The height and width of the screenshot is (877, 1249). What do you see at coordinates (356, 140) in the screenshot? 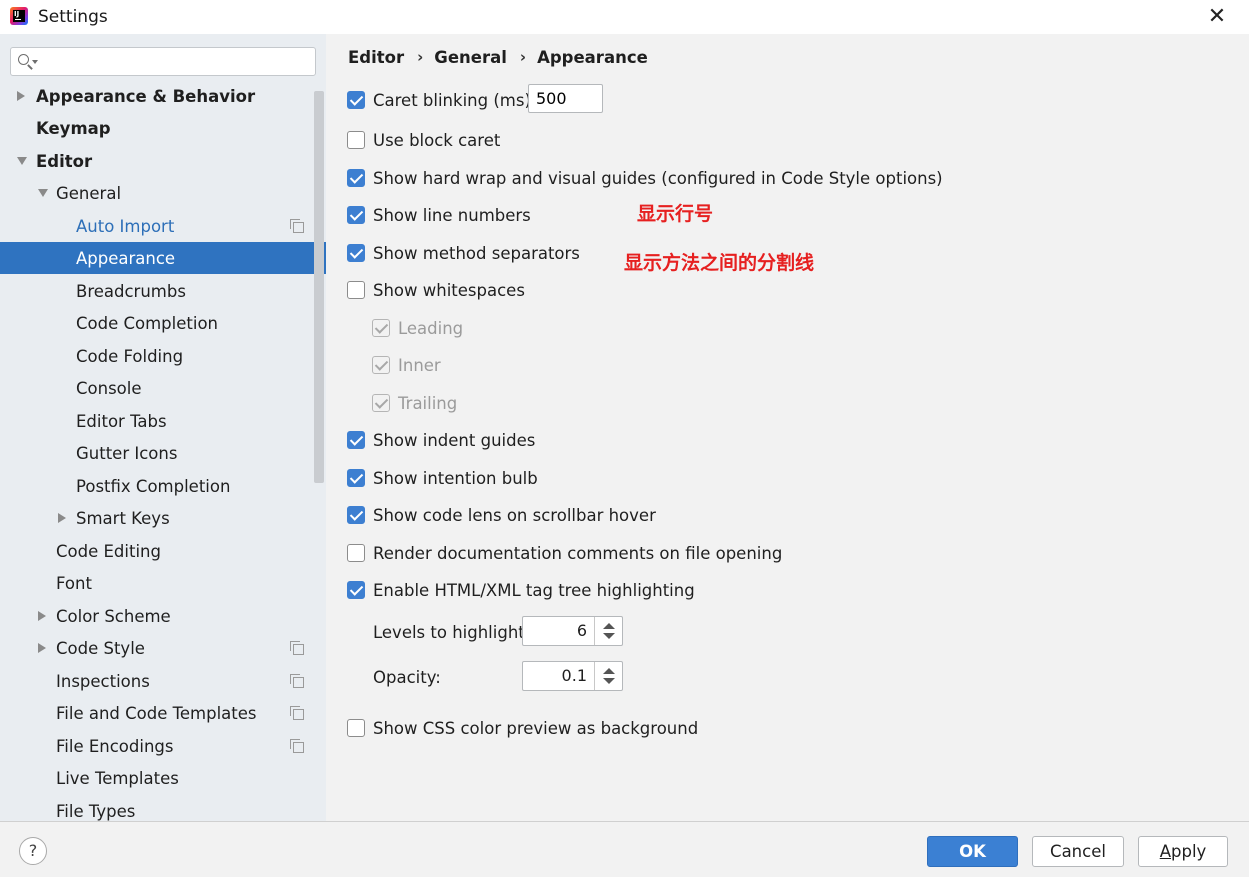
I see `use-block-caret-checkbox` at bounding box center [356, 140].